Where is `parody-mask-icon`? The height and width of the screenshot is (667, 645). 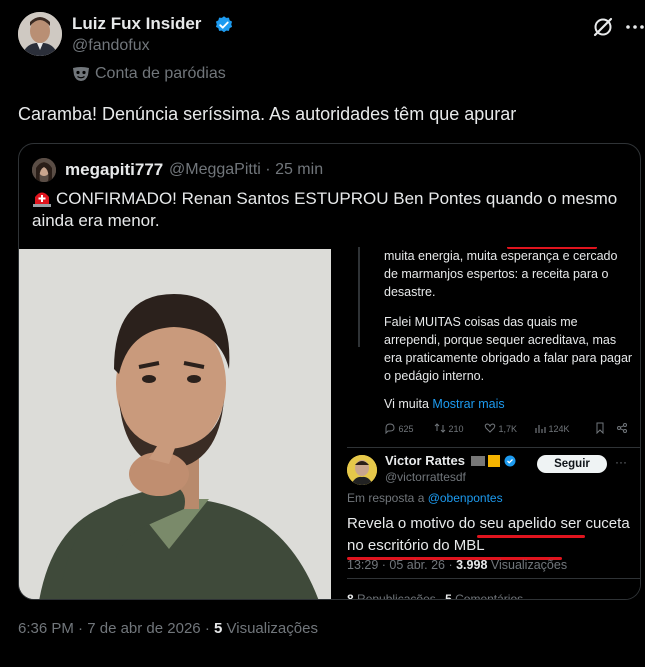 parody-mask-icon is located at coordinates (81, 74).